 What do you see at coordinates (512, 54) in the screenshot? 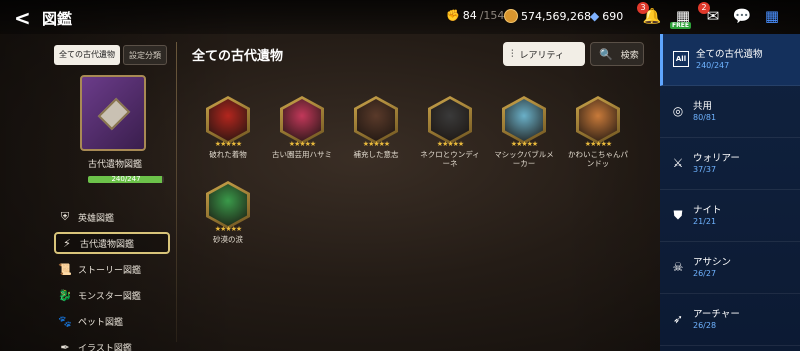
I see `filter-icon: ⫶` at bounding box center [512, 54].